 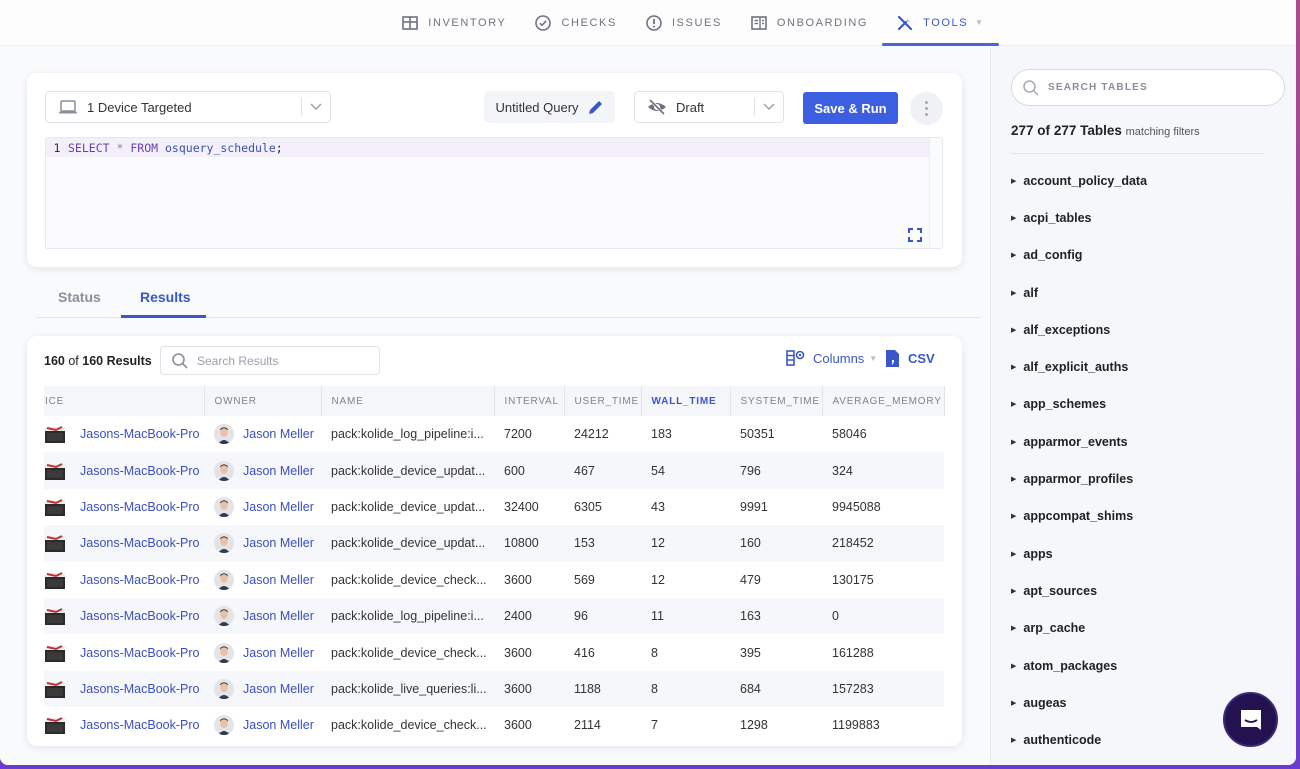 I want to click on device-cell: Jasons-MacBook-Pro, so click(x=124, y=652).